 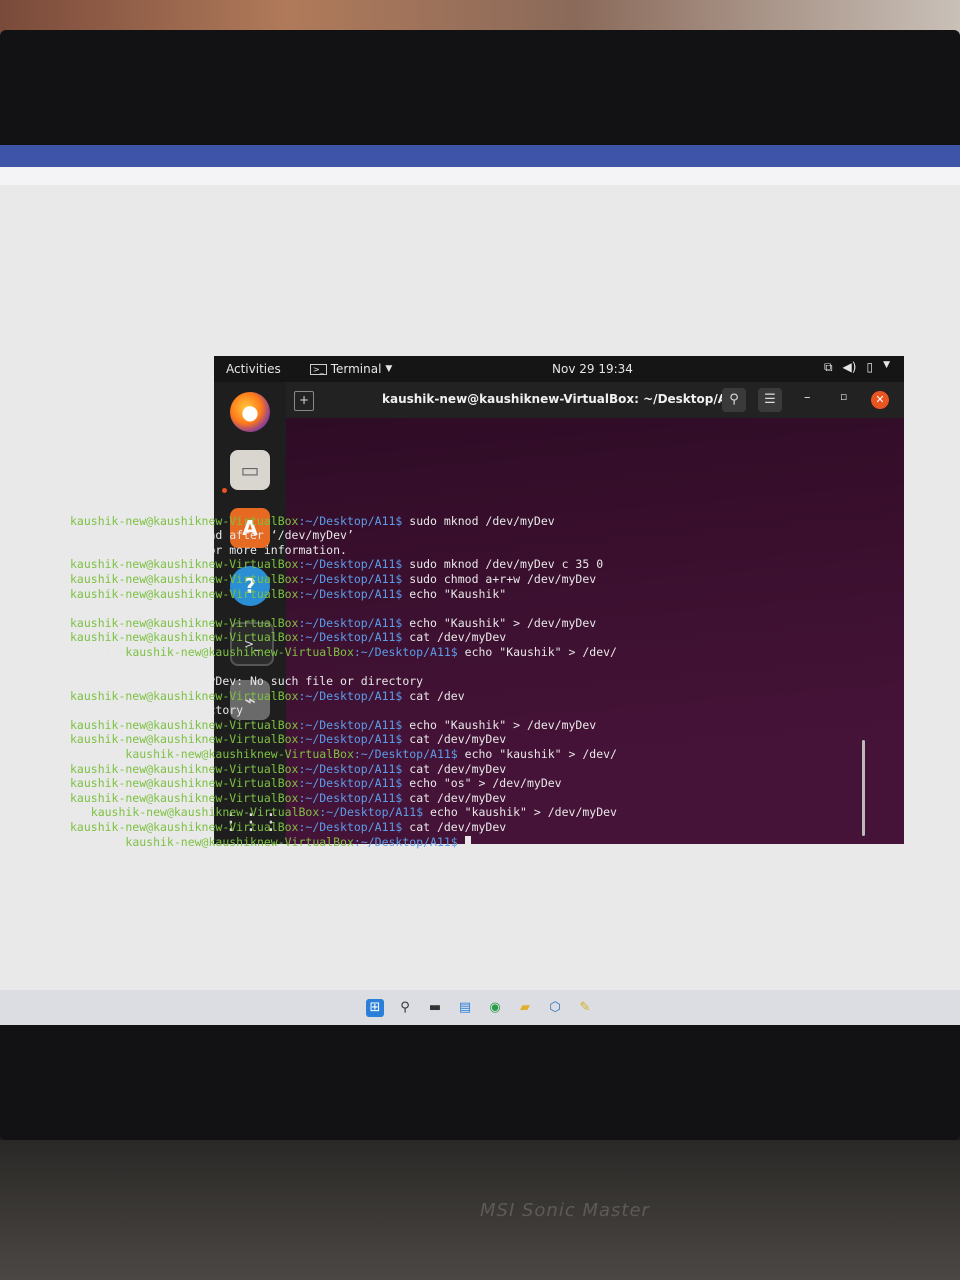 I want to click on text-cursor, so click(x=467, y=842).